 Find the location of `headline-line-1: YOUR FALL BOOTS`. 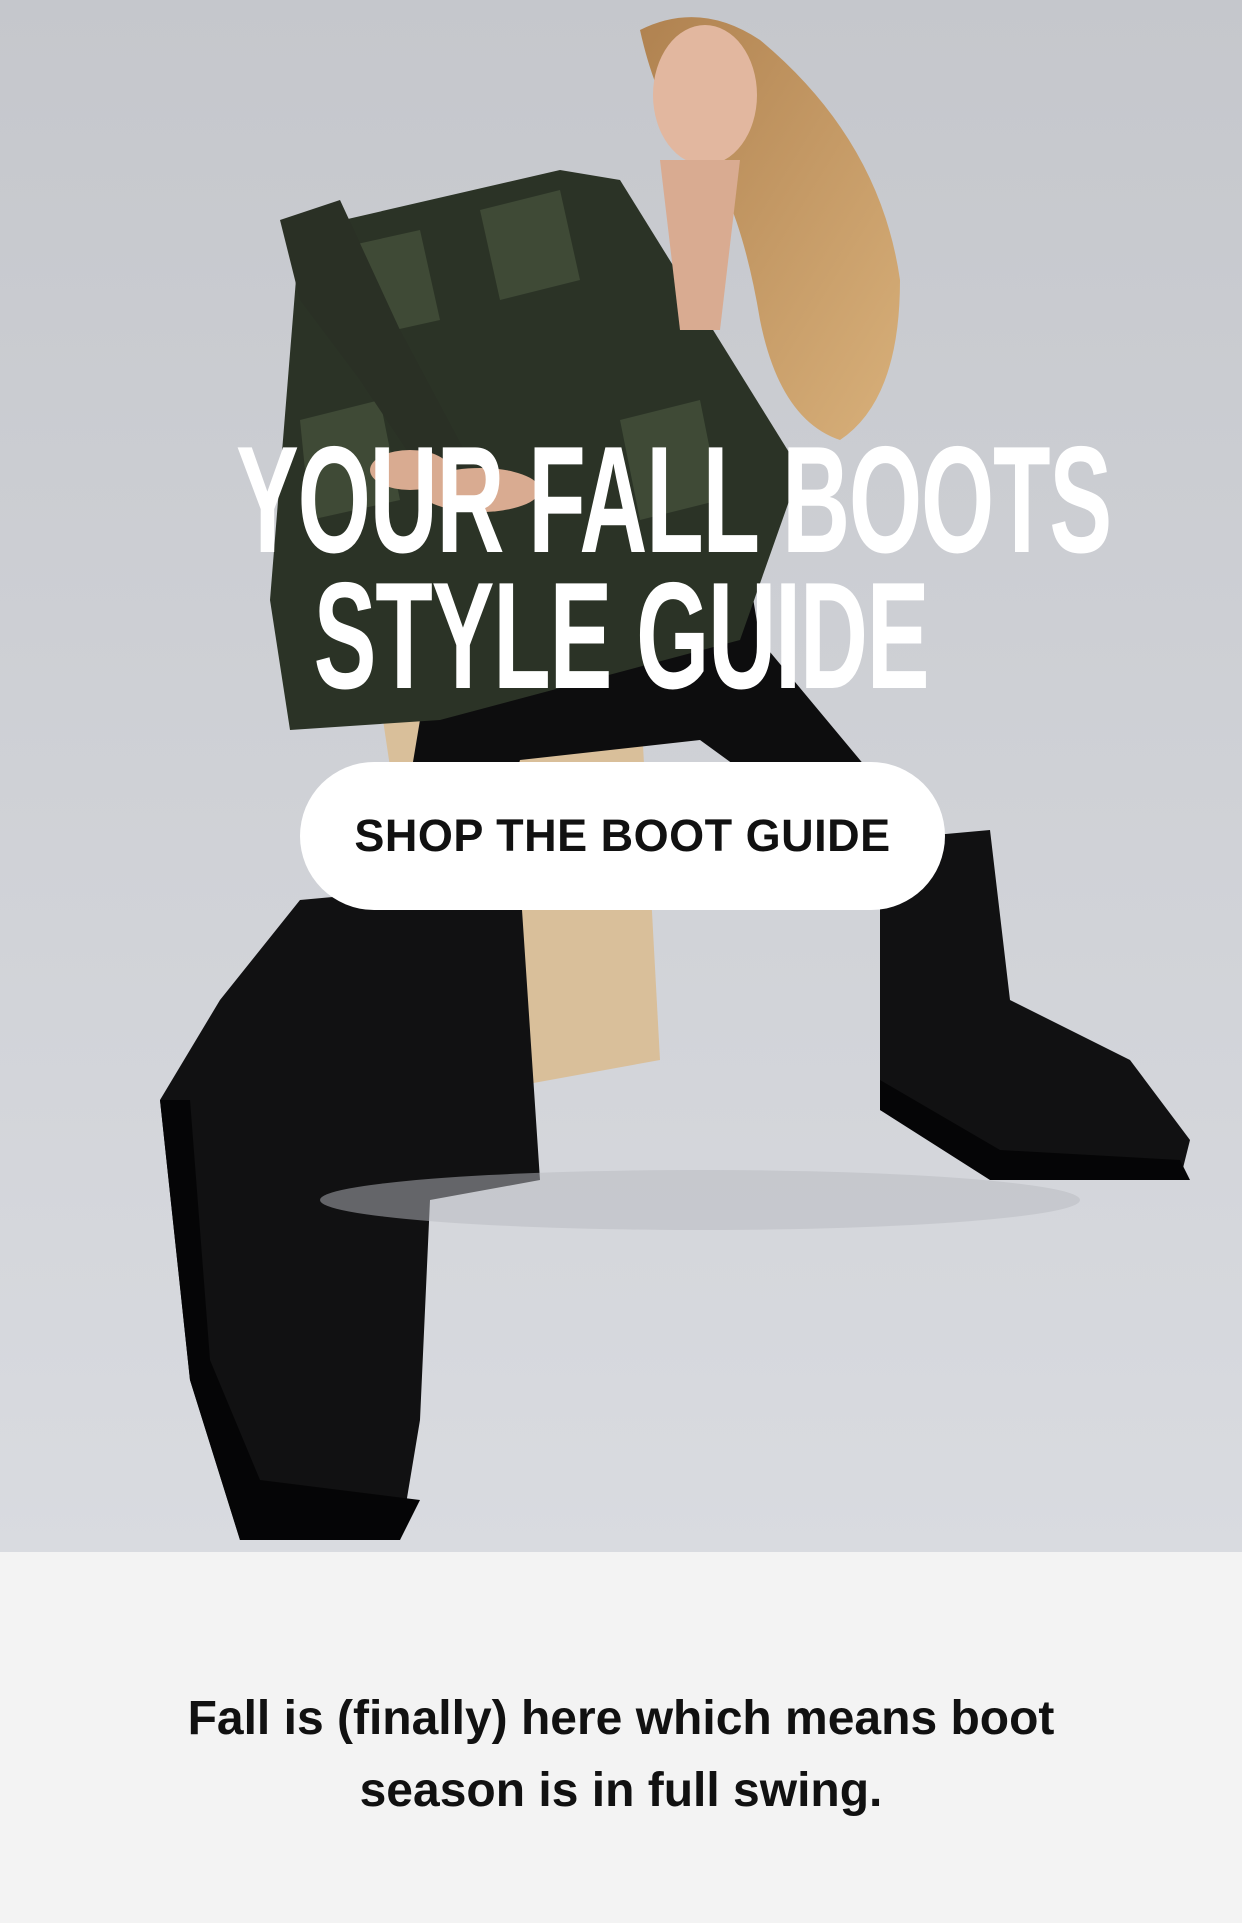

headline-line-1: YOUR FALL BOOTS is located at coordinates (673, 500).